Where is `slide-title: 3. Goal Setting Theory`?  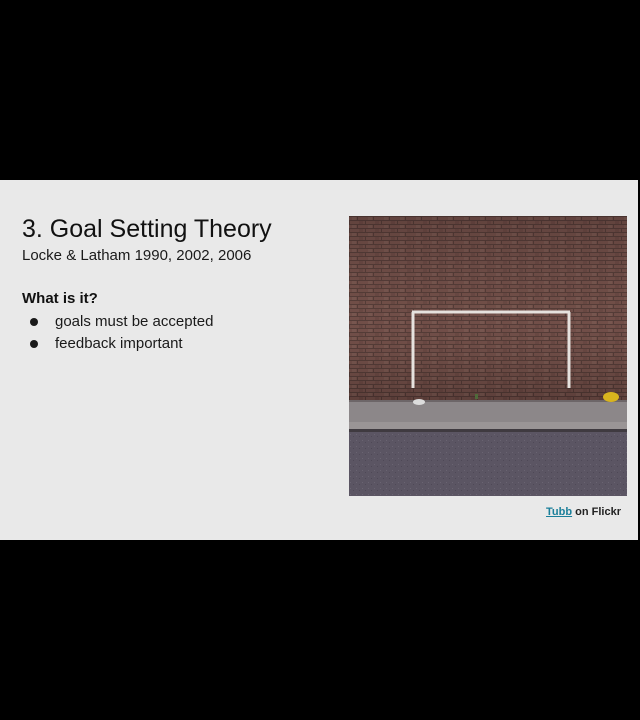
slide-title: 3. Goal Setting Theory is located at coordinates (147, 229).